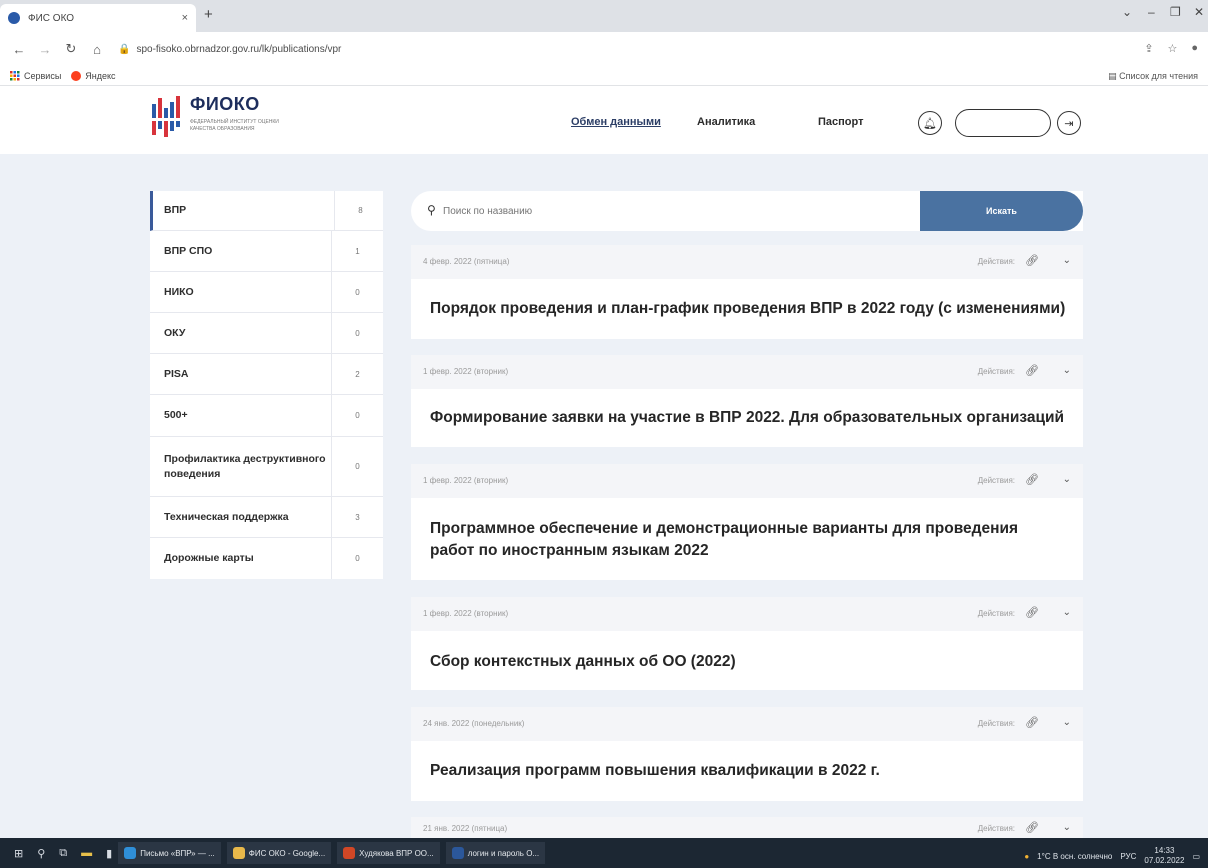  Describe the element at coordinates (124, 49) in the screenshot. I see `lock-icon: 🔒` at that location.